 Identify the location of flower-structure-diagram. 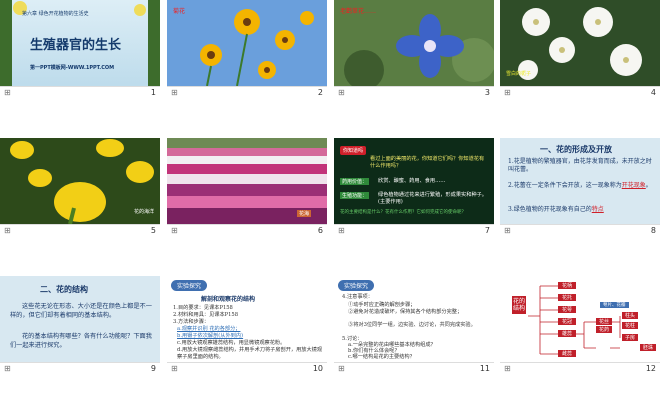
(574, 320).